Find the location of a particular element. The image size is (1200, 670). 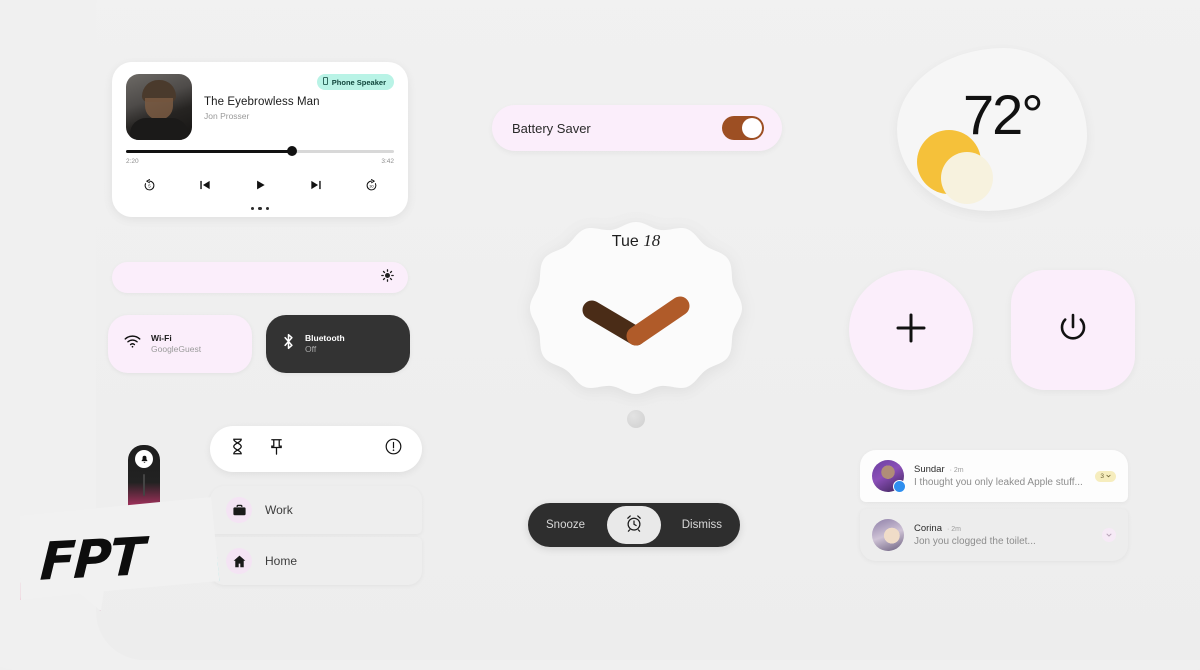

power-button is located at coordinates (1073, 330).